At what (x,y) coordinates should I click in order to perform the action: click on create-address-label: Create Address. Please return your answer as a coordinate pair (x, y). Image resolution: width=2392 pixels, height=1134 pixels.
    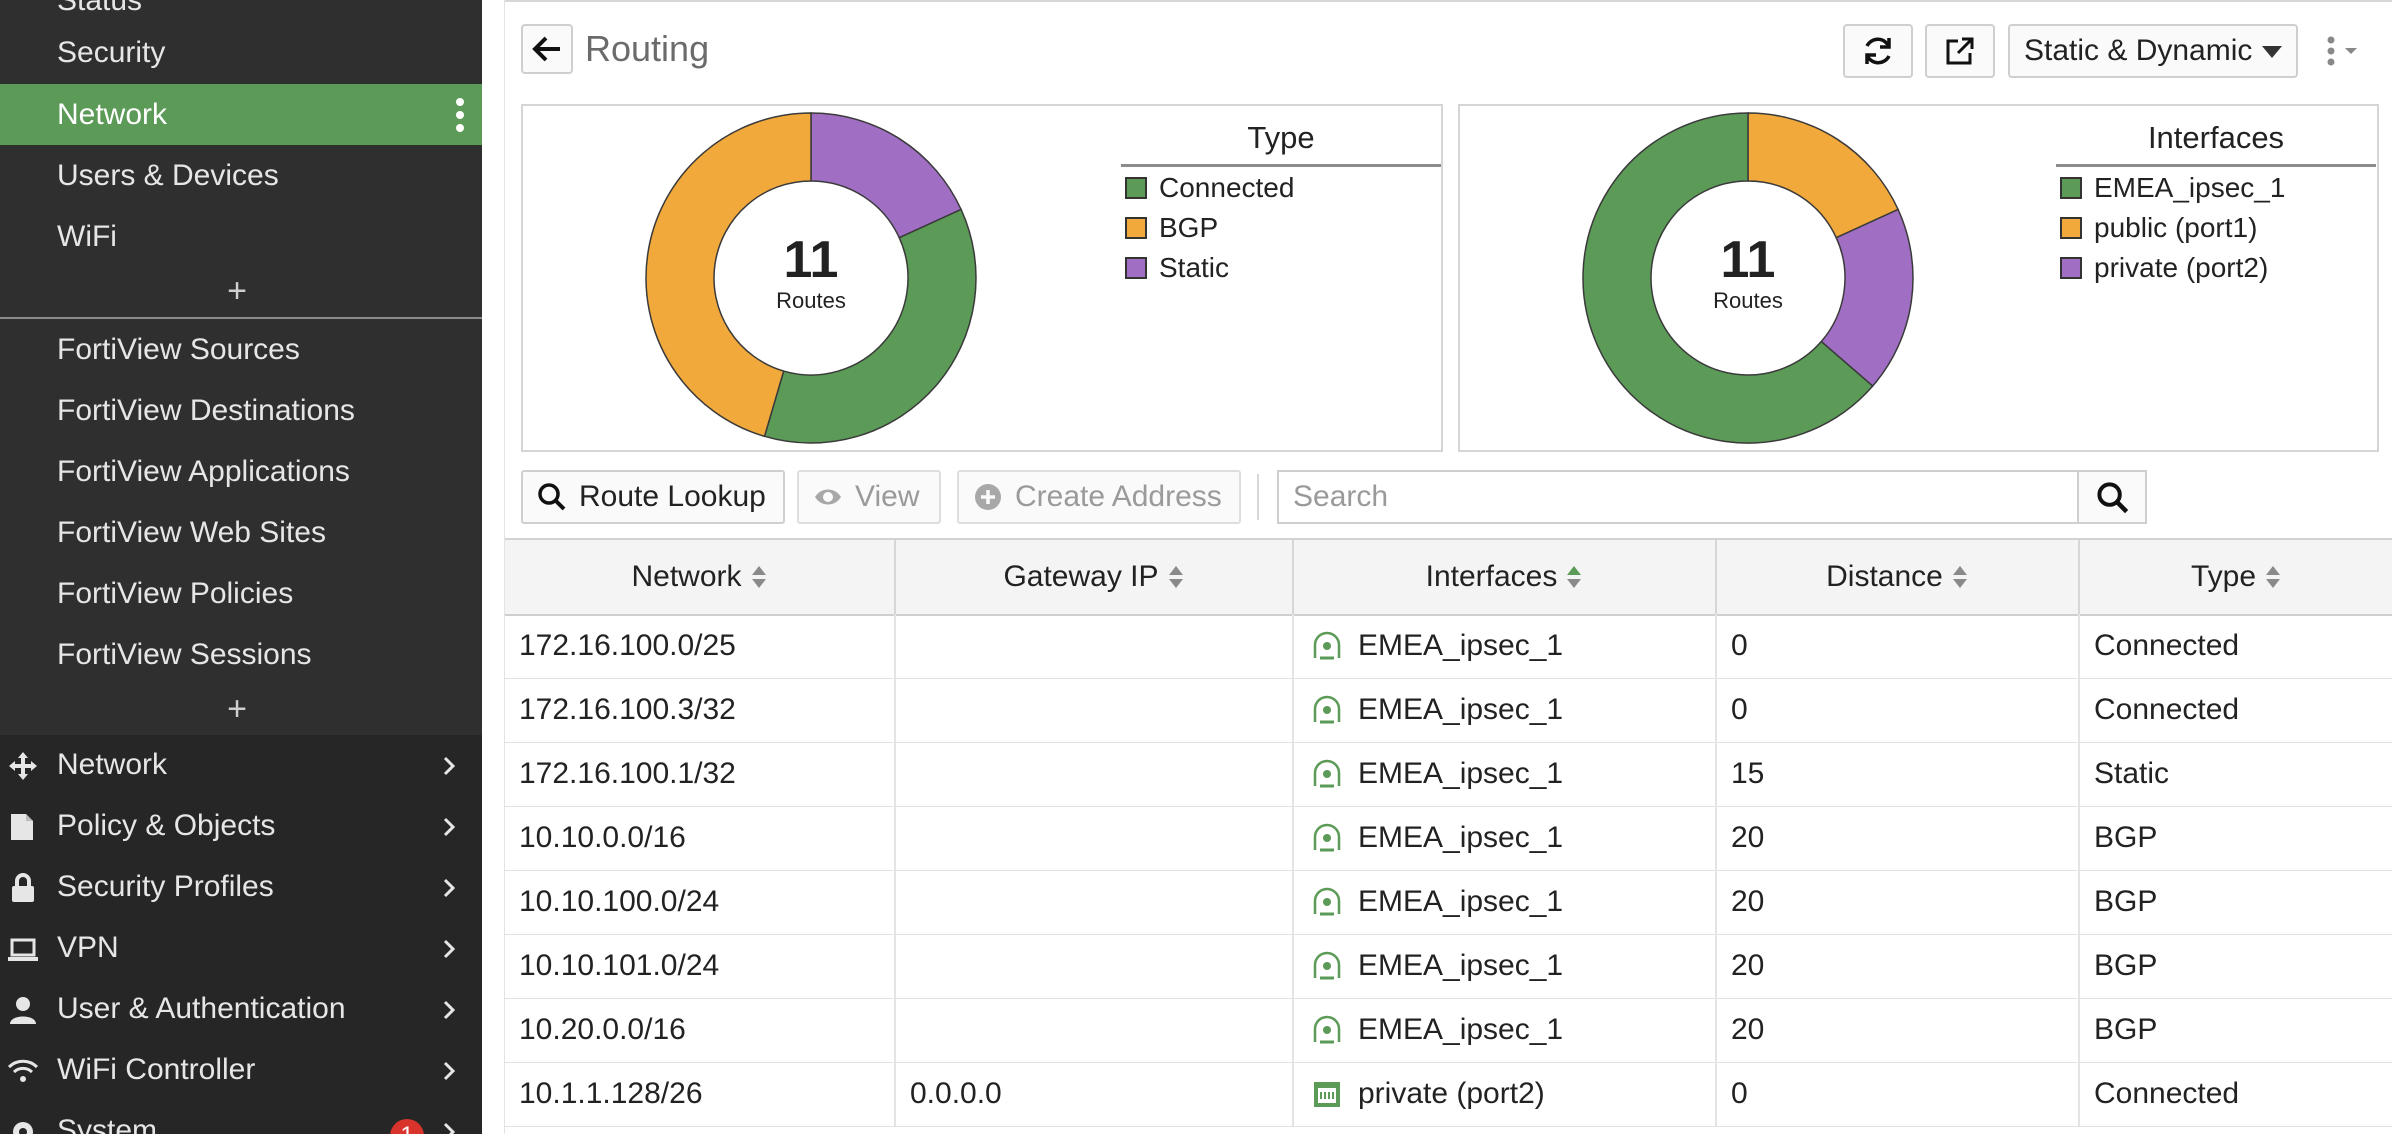
    Looking at the image, I should click on (1118, 496).